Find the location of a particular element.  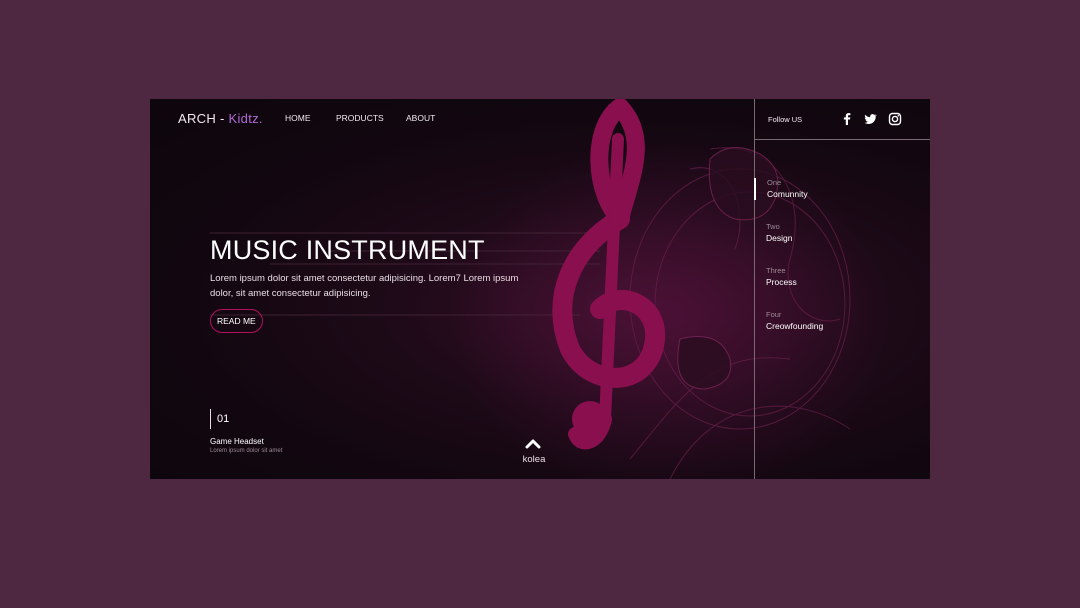

sidebar-divider is located at coordinates (754, 289).